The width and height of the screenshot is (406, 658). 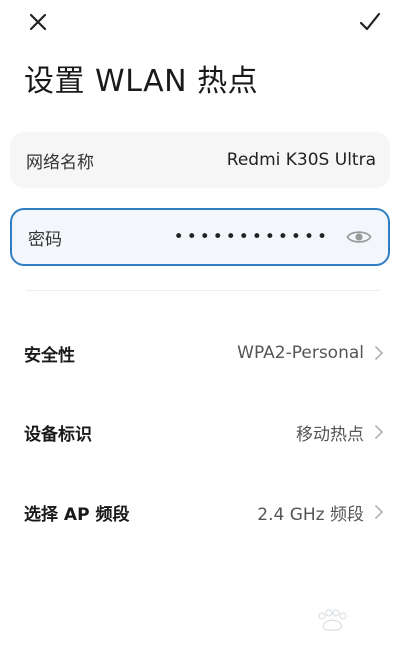 What do you see at coordinates (300, 353) in the screenshot?
I see `security-value: WPA2-Personal` at bounding box center [300, 353].